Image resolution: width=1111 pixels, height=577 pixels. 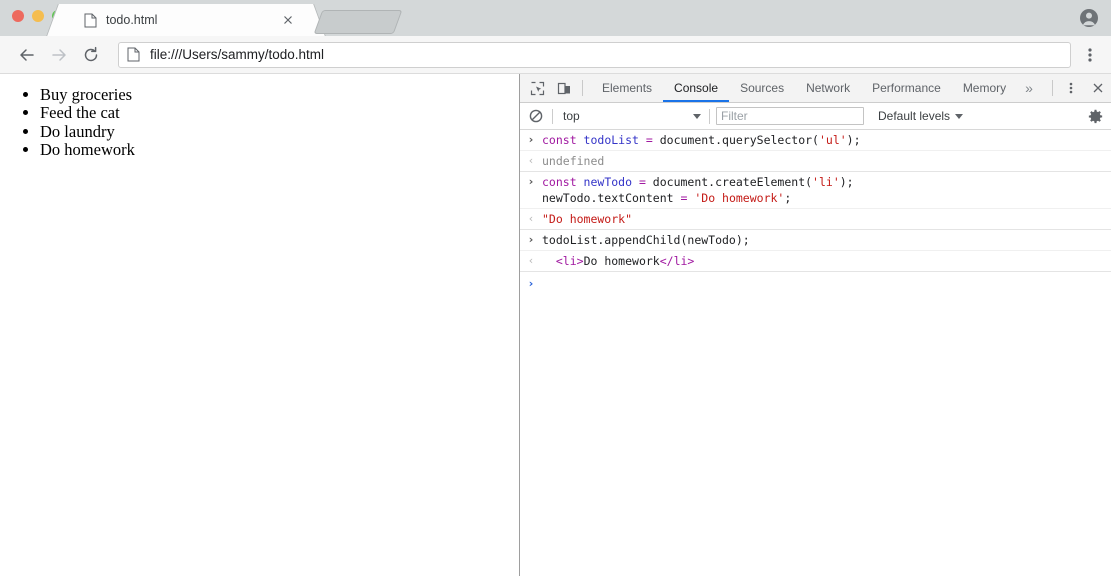 What do you see at coordinates (59, 55) in the screenshot?
I see `forward-icon` at bounding box center [59, 55].